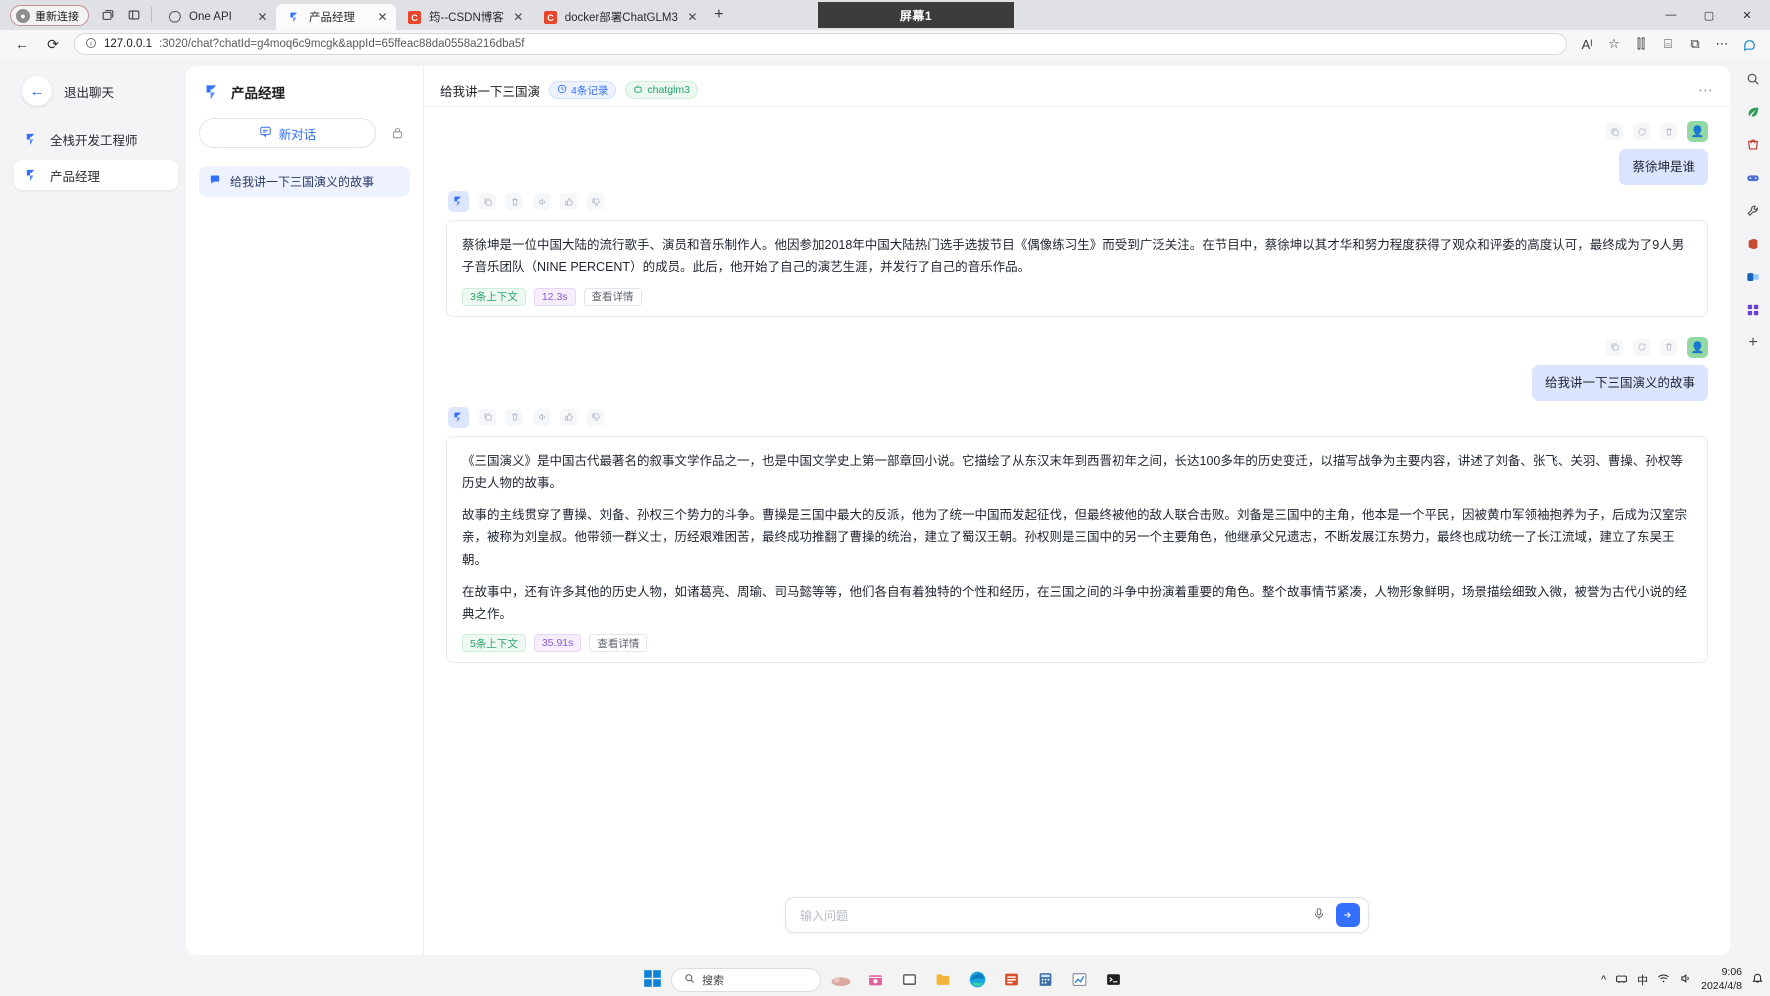  What do you see at coordinates (746, 979) in the screenshot?
I see `taskbar-search-box: 搜索` at bounding box center [746, 979].